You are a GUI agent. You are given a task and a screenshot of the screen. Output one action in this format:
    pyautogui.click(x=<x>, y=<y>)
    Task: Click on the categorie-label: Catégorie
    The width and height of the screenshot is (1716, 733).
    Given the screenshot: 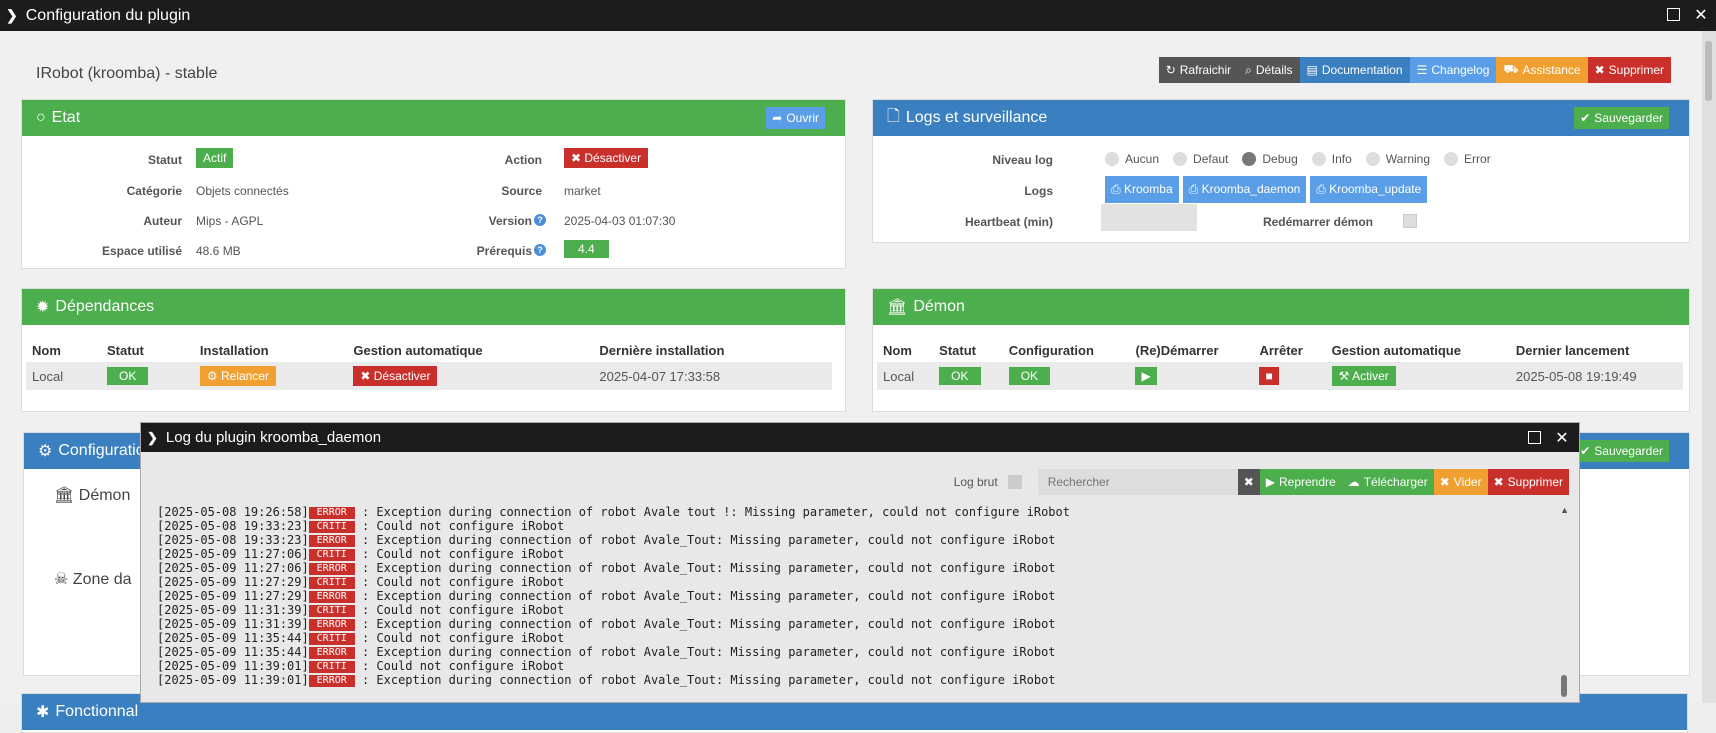 What is the action you would take?
    pyautogui.click(x=154, y=191)
    